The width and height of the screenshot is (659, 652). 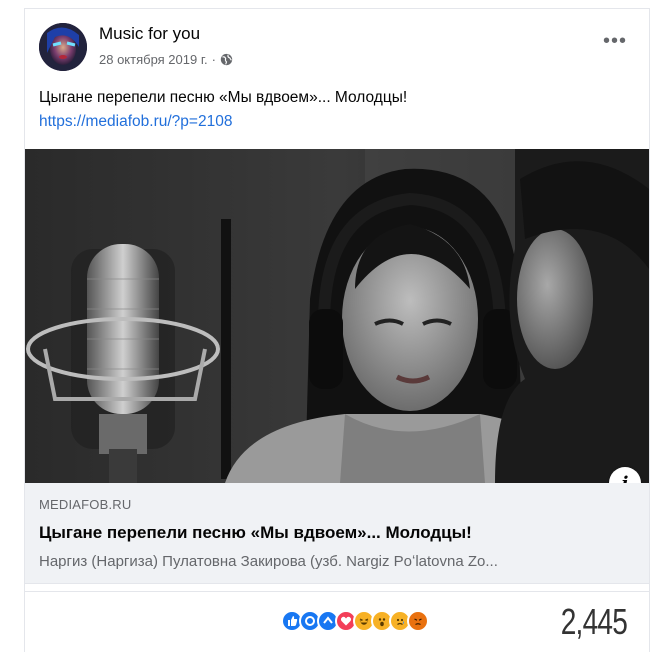 I want to click on post-link: https://mediafob.ru/?p=2108, so click(x=135, y=122).